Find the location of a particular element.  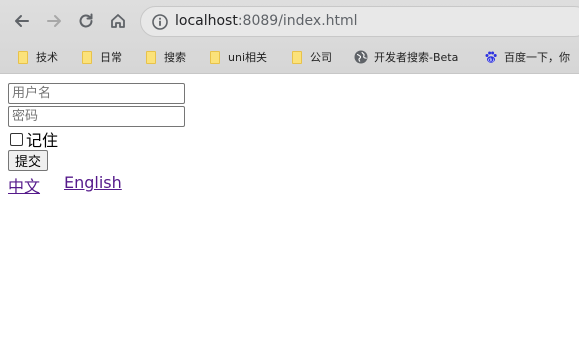

bookmark-folder: 技术 is located at coordinates (38, 57).